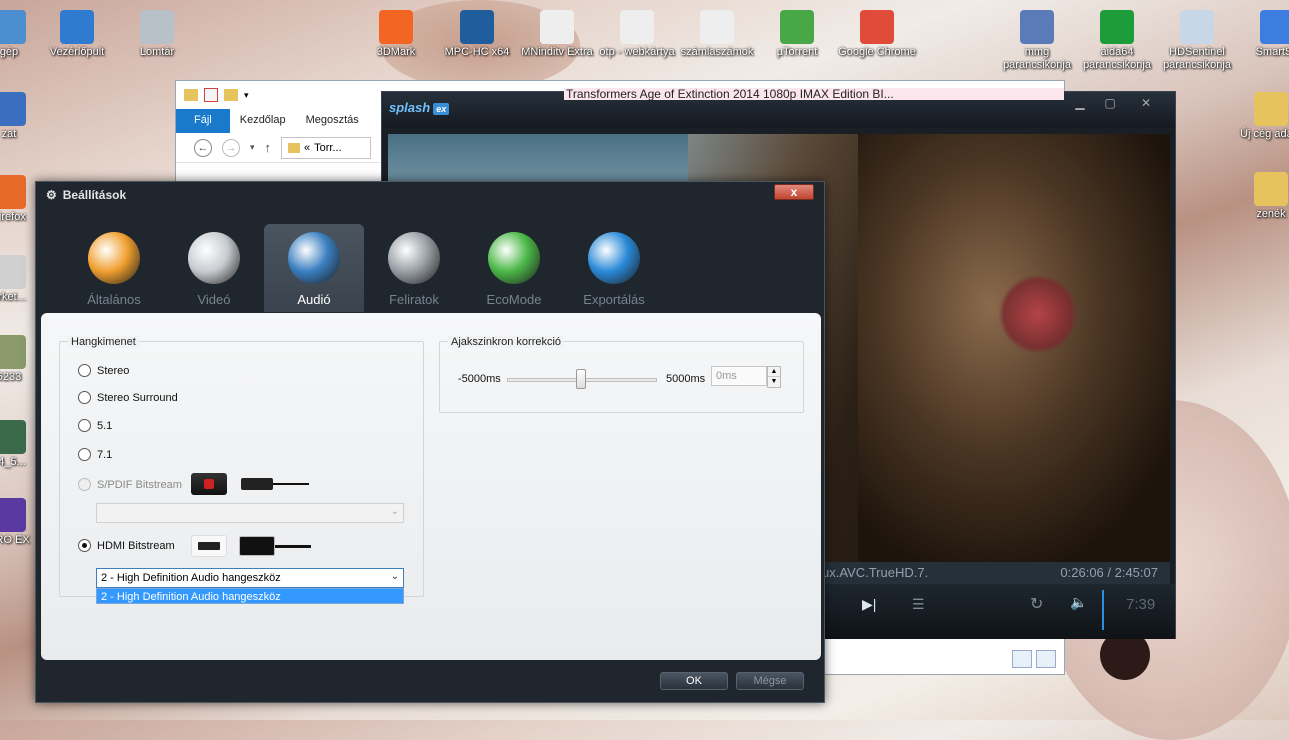 This screenshot has width=1289, height=740. I want to click on volume-slider, so click(1103, 610).